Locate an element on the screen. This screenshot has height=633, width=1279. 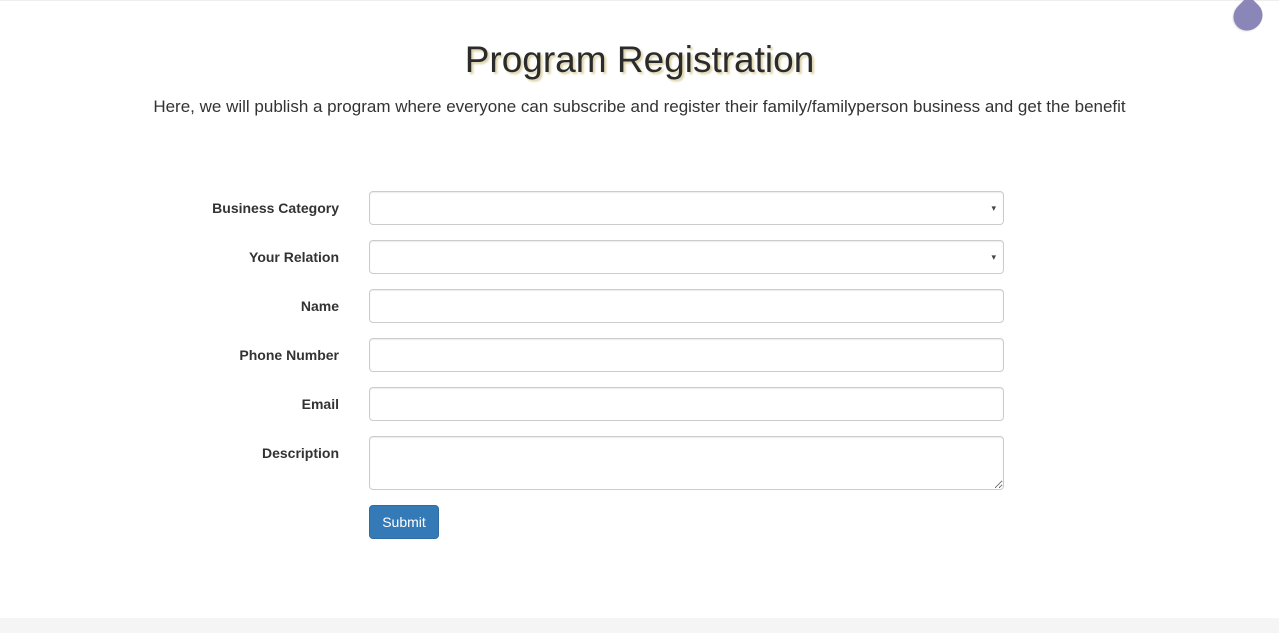
page-title: Program Registration is located at coordinates (639, 59).